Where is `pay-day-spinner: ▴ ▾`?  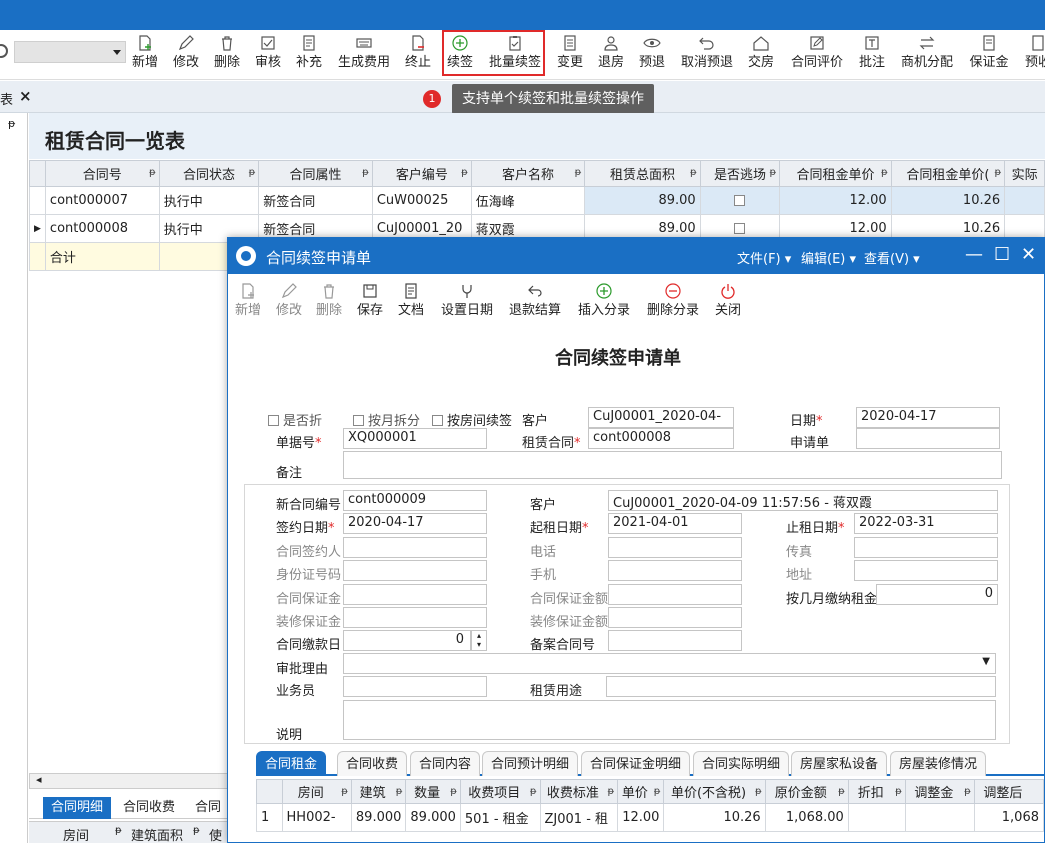 pay-day-spinner: ▴ ▾ is located at coordinates (479, 640).